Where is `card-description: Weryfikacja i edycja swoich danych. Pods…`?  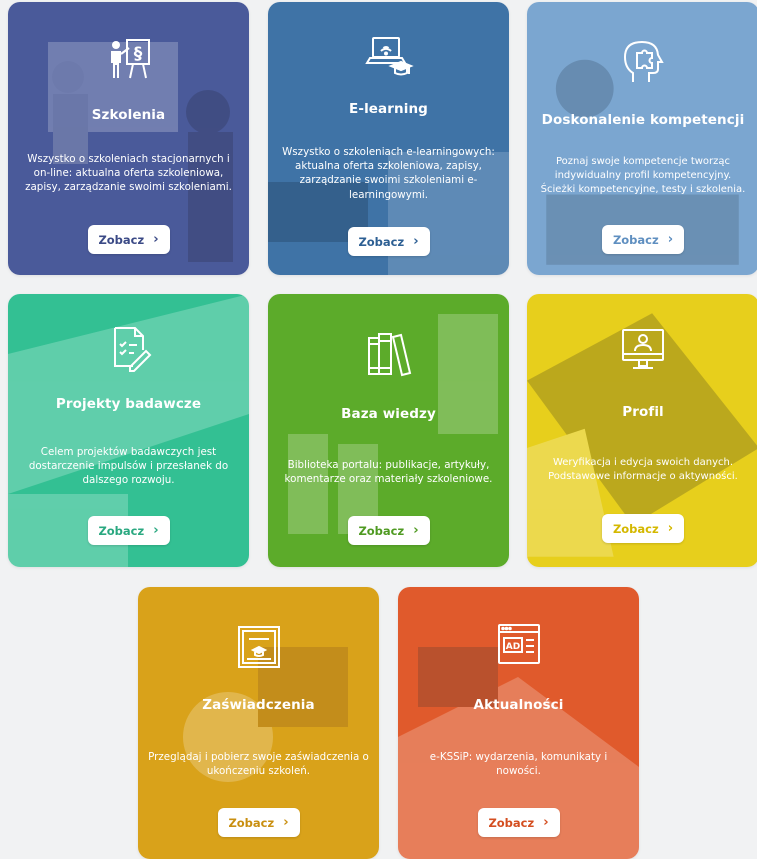 card-description: Weryfikacja i edycja swoich danych. Pods… is located at coordinates (643, 469).